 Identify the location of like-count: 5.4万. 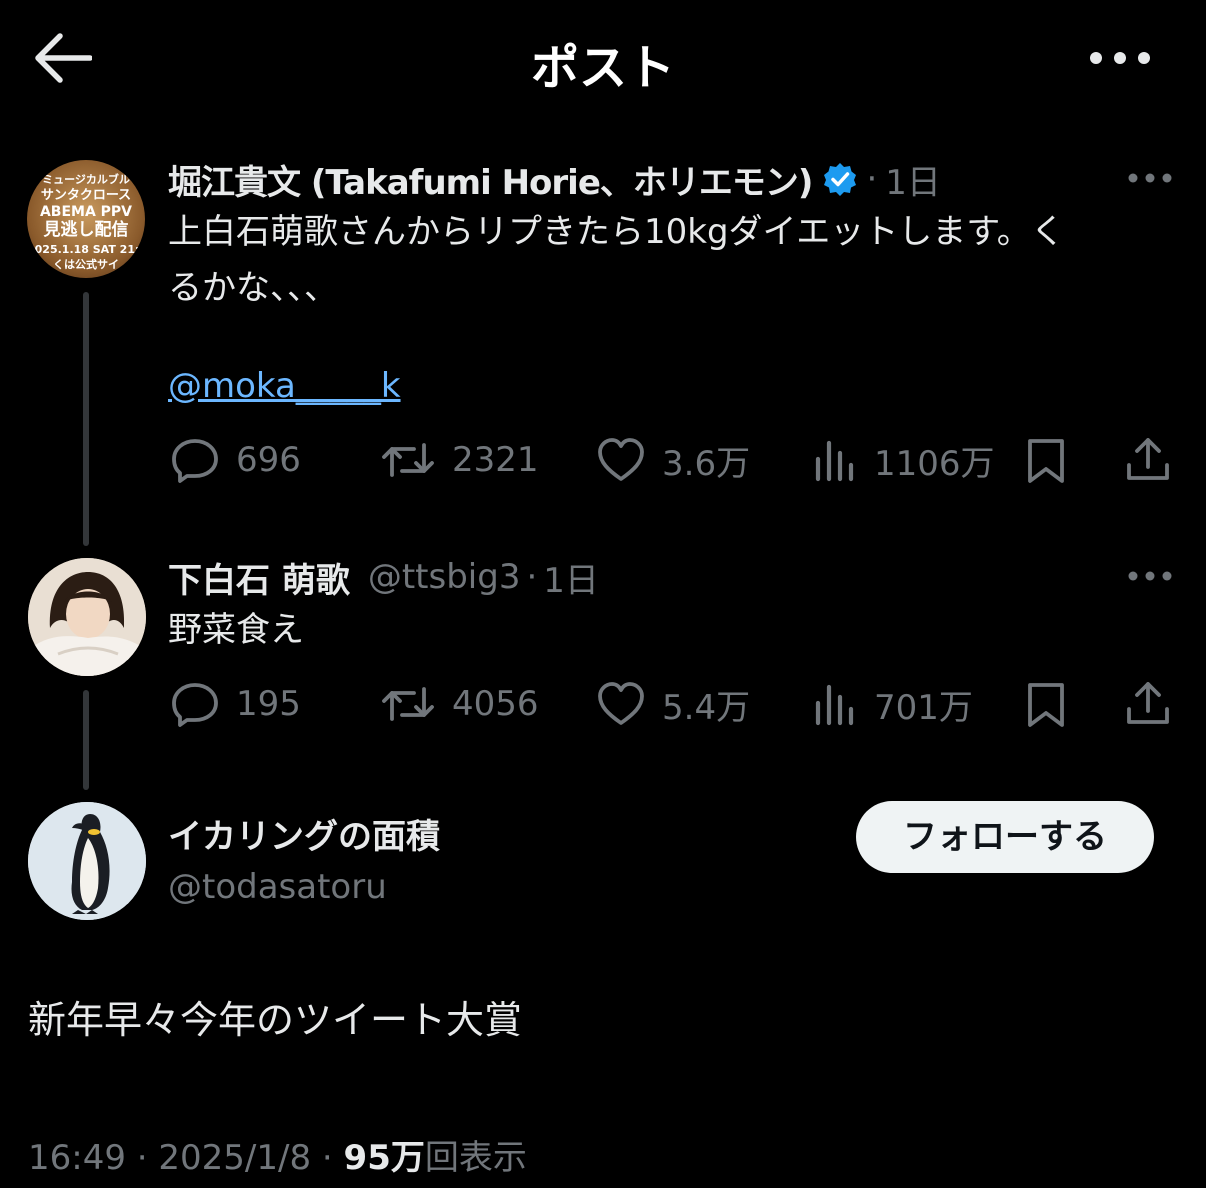
(706, 707).